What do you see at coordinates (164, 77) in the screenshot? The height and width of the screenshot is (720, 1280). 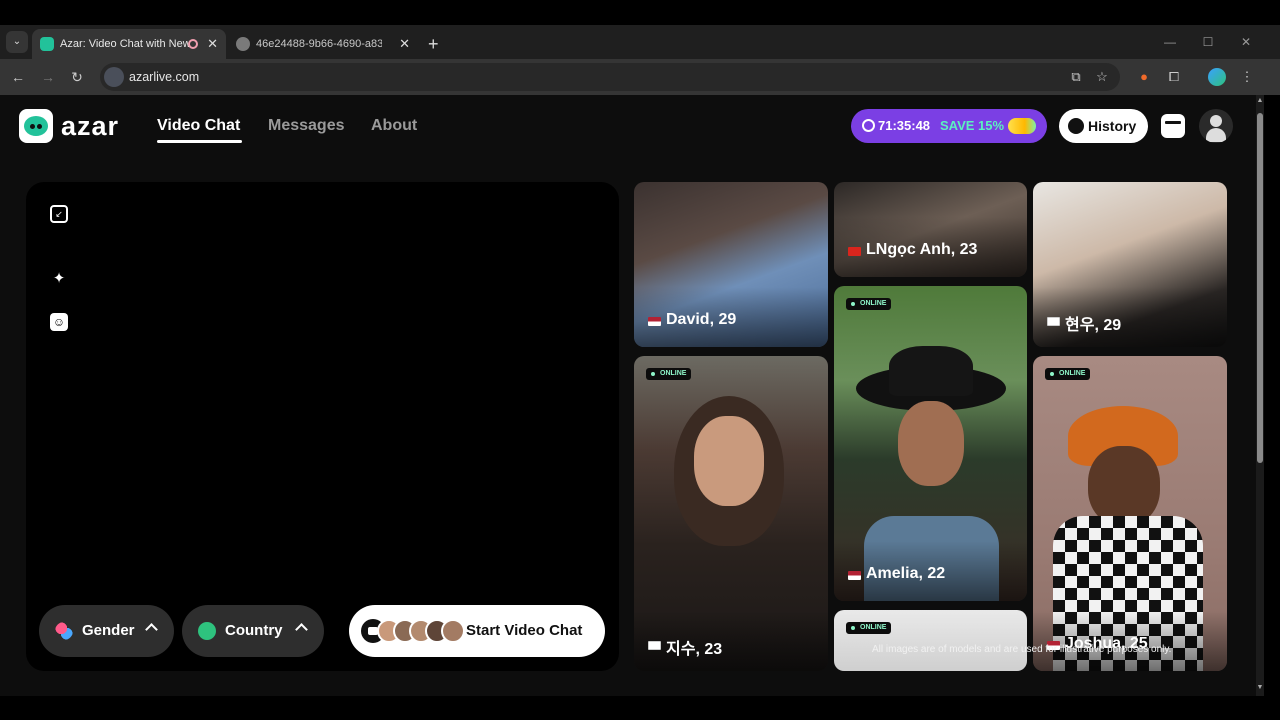 I see `url-text: azarlive.com` at bounding box center [164, 77].